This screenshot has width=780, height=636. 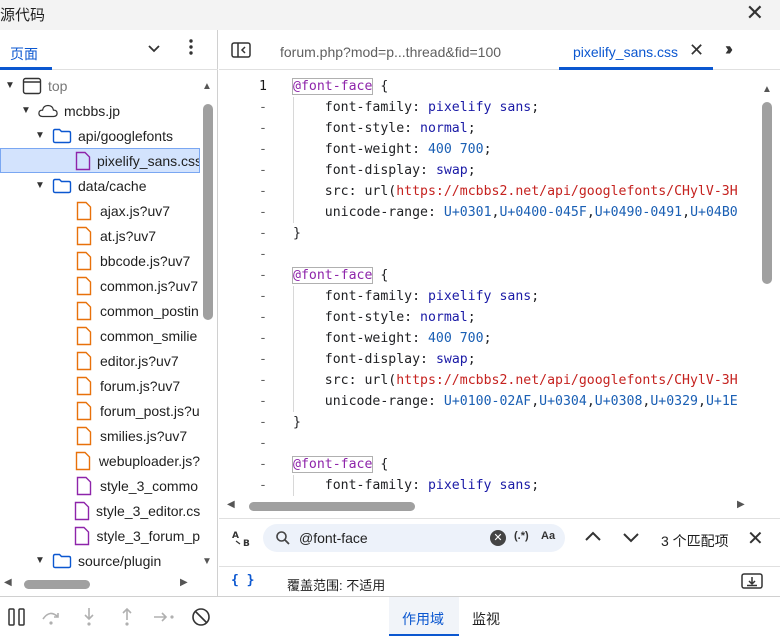 I want to click on match-case-toggle: Aa, so click(x=548, y=536).